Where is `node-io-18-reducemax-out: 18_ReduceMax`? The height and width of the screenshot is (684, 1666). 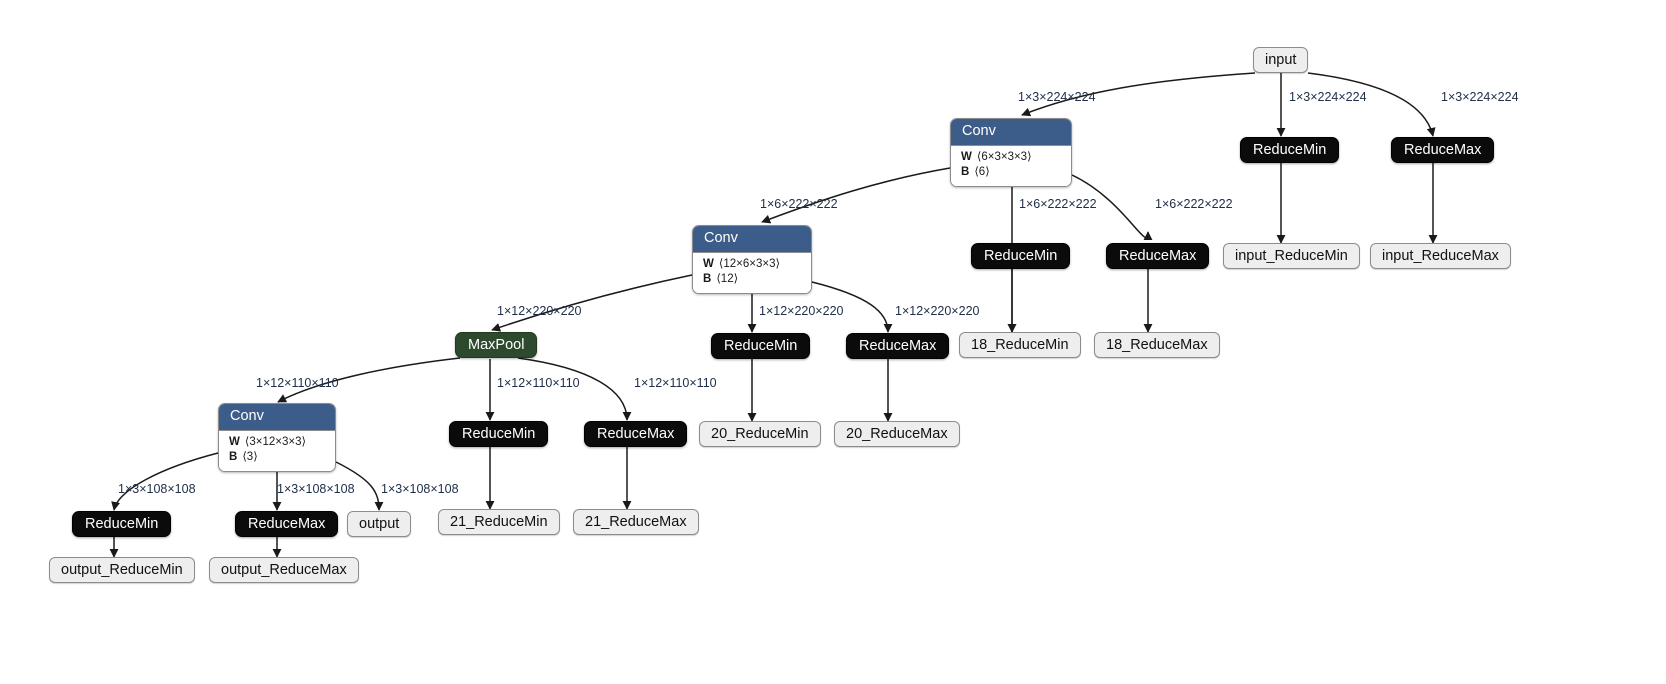
node-io-18-reducemax-out: 18_ReduceMax is located at coordinates (1157, 345).